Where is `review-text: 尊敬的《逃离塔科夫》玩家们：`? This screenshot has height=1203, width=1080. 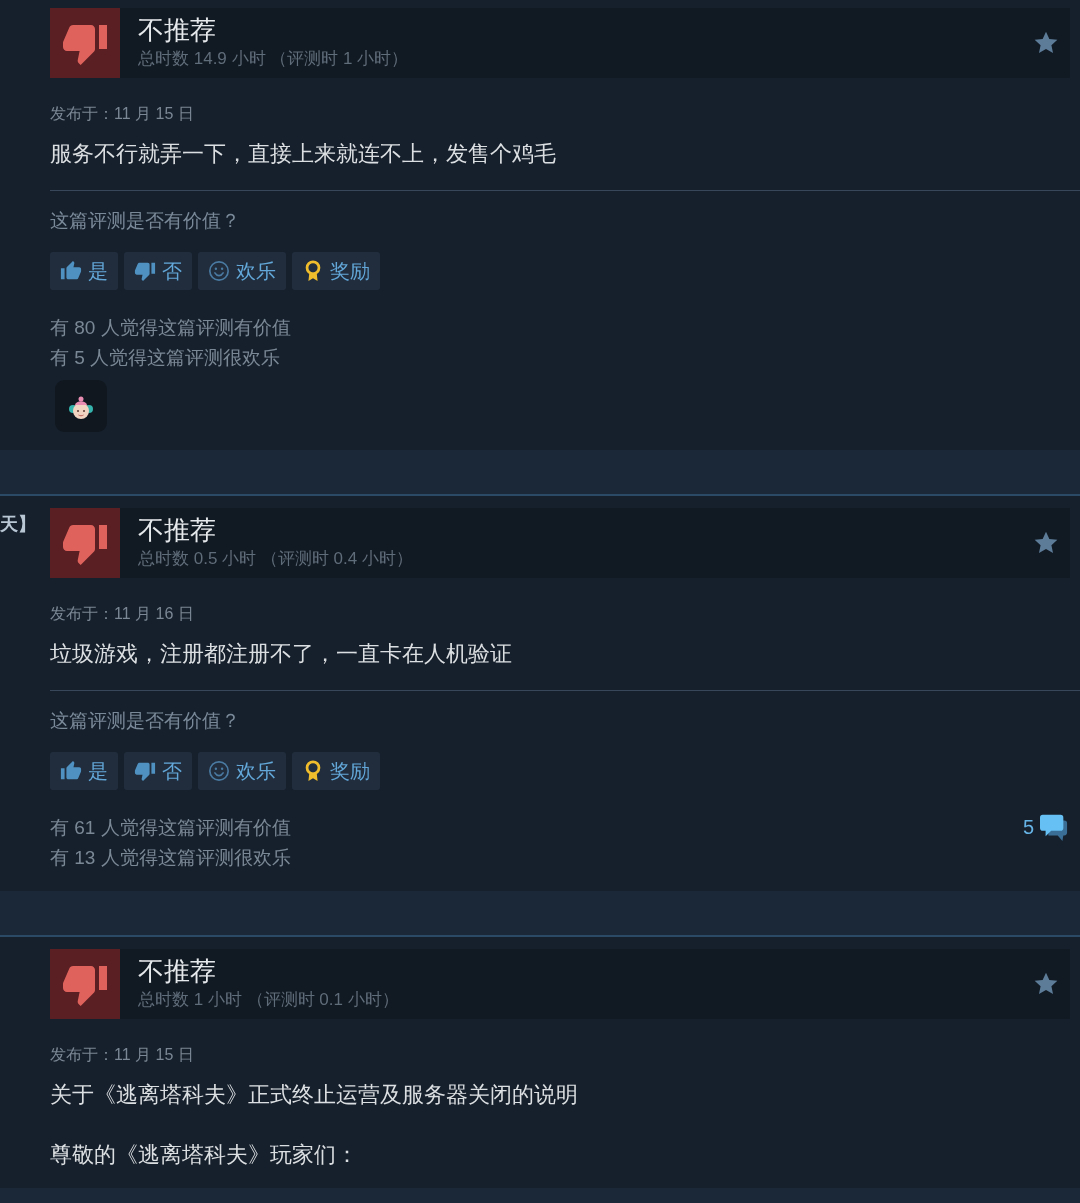
review-text: 尊敬的《逃离塔科夫》玩家们： is located at coordinates (204, 1155).